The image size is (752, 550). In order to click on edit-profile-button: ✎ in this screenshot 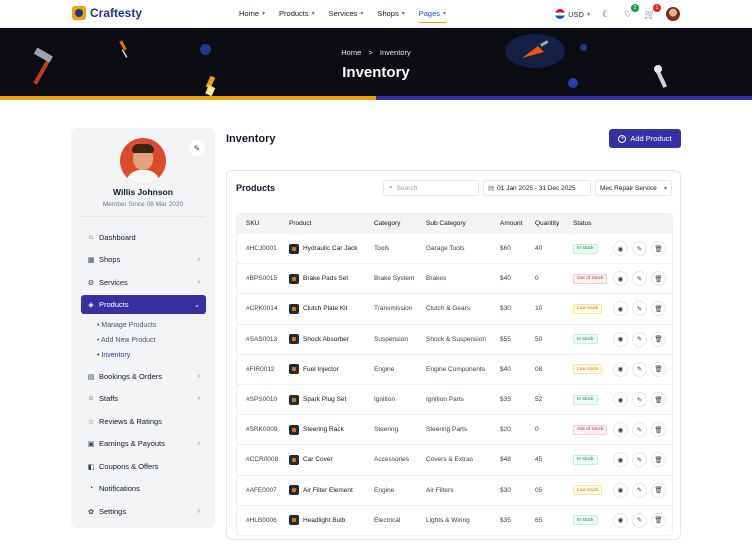, I will do `click(197, 148)`.